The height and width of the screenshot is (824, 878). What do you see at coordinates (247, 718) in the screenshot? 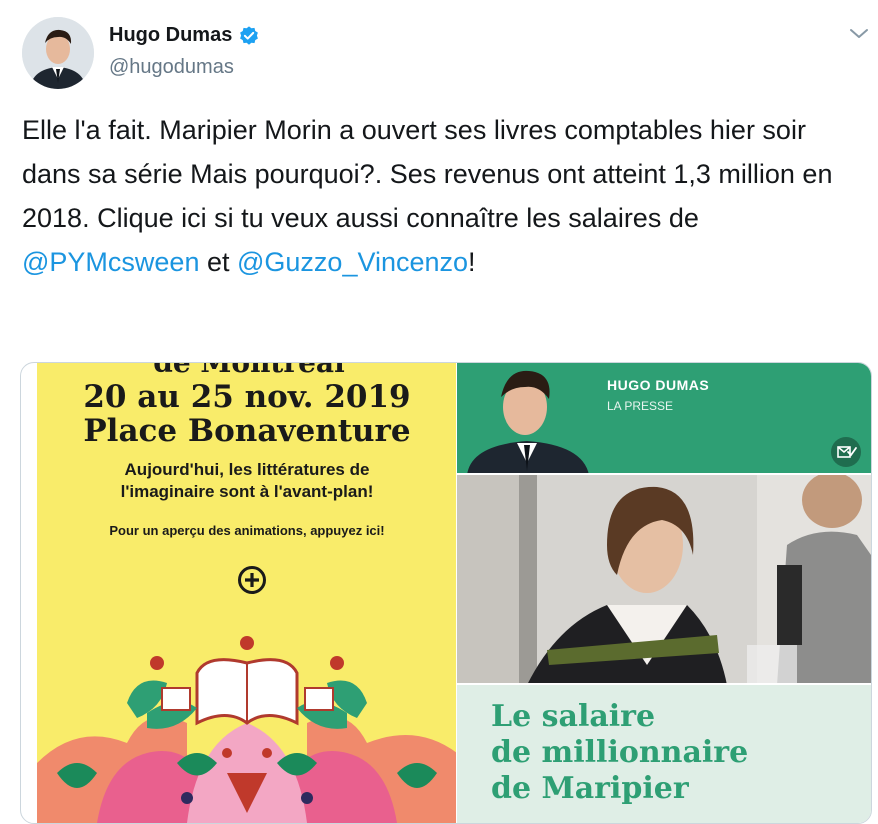
I see `poster-illustration` at bounding box center [247, 718].